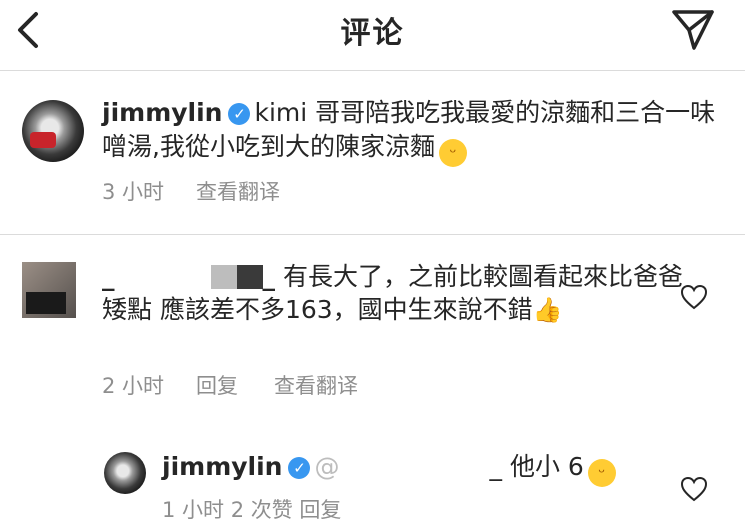  Describe the element at coordinates (372, 70) in the screenshot. I see `header-divider` at that location.